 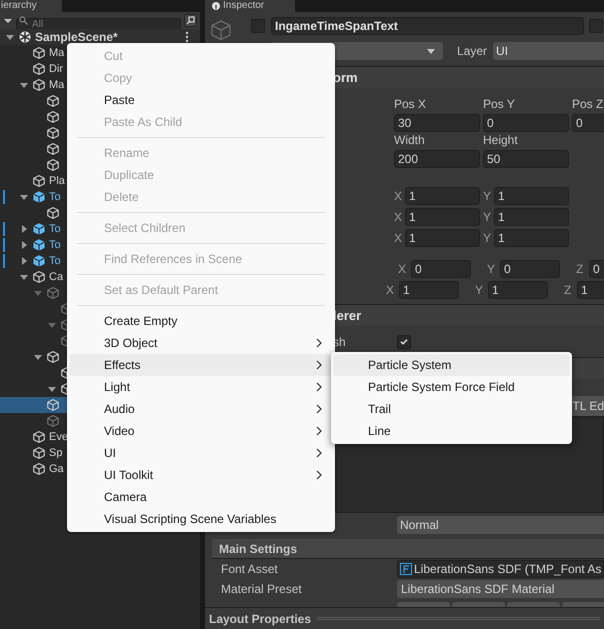 What do you see at coordinates (187, 37) in the screenshot?
I see `more-icon` at bounding box center [187, 37].